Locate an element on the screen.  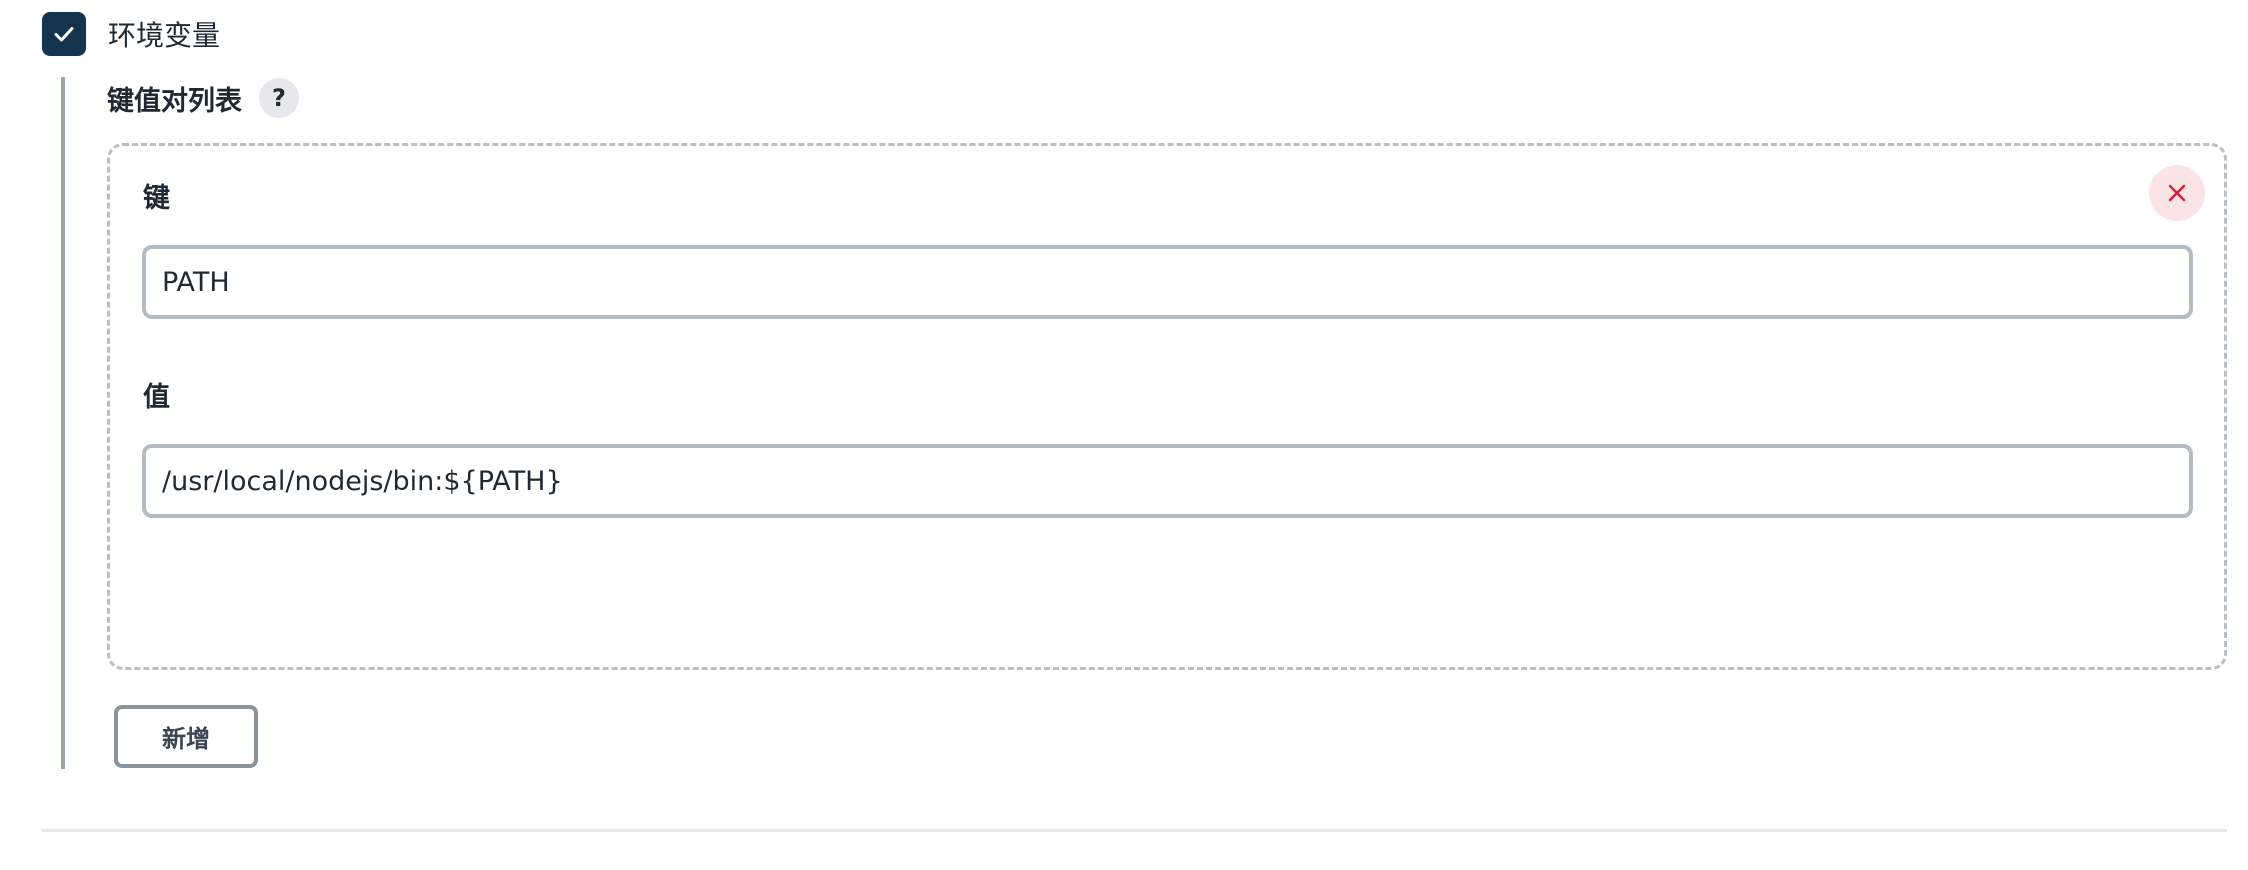
kv-list-title: 键值对列表 is located at coordinates (174, 101).